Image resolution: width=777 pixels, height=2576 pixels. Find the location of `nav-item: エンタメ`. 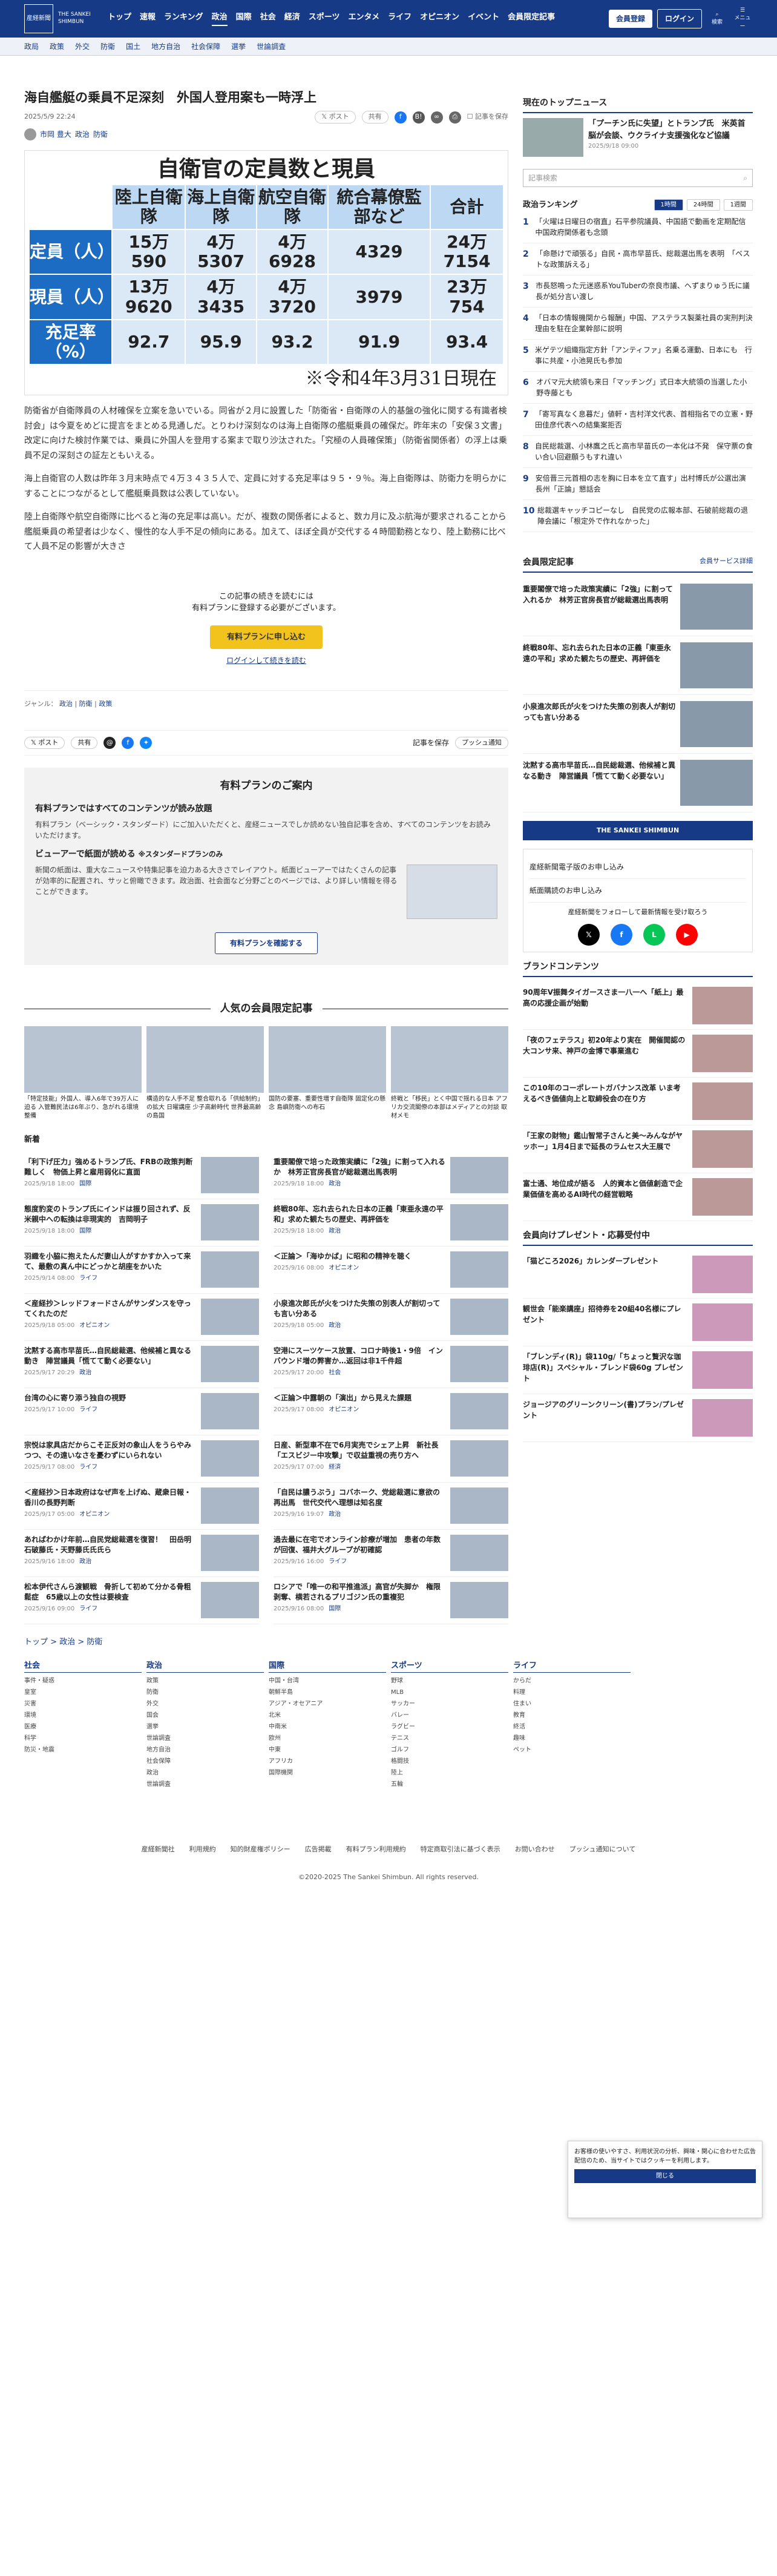

nav-item: エンタメ is located at coordinates (363, 19).